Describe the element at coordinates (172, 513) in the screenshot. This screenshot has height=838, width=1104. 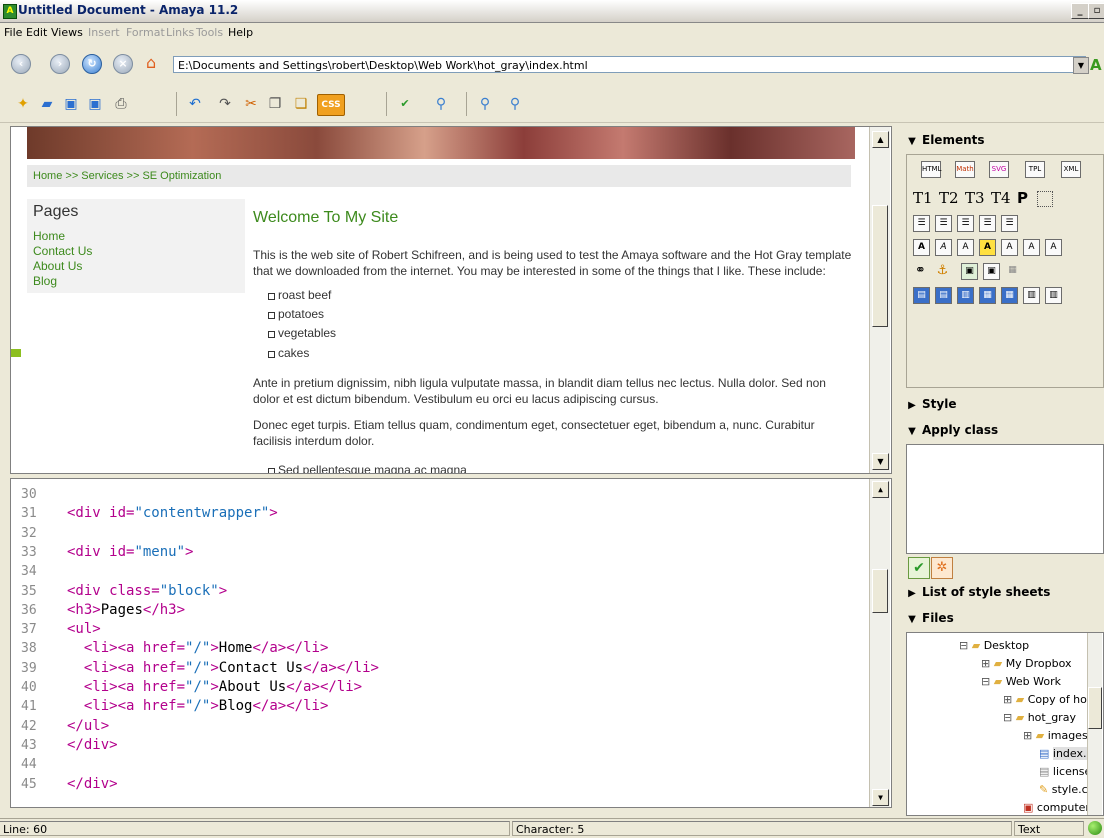
I see `source-line: <div id="contentwrapper">` at that location.